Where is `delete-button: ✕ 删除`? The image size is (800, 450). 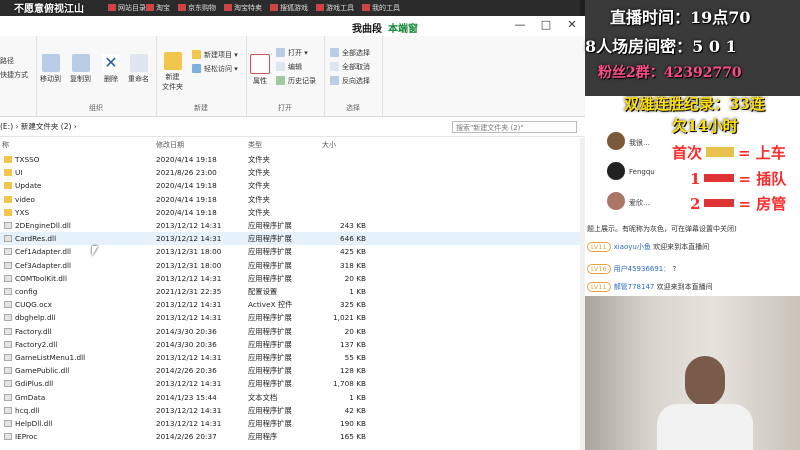
delete-button: ✕ 删除 is located at coordinates (111, 69).